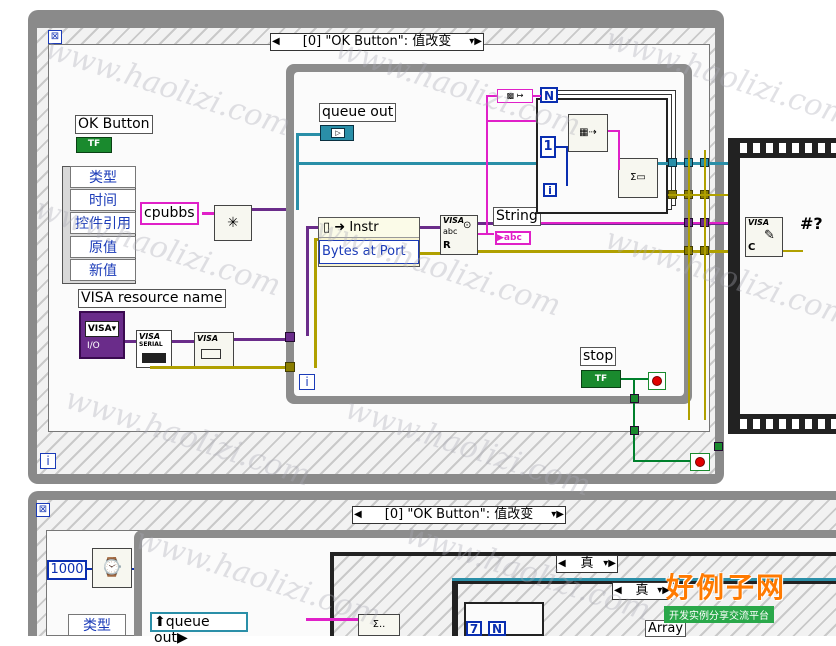  What do you see at coordinates (154, 349) in the screenshot?
I see `visa-serial-config: VISA SERIAL` at bounding box center [154, 349].